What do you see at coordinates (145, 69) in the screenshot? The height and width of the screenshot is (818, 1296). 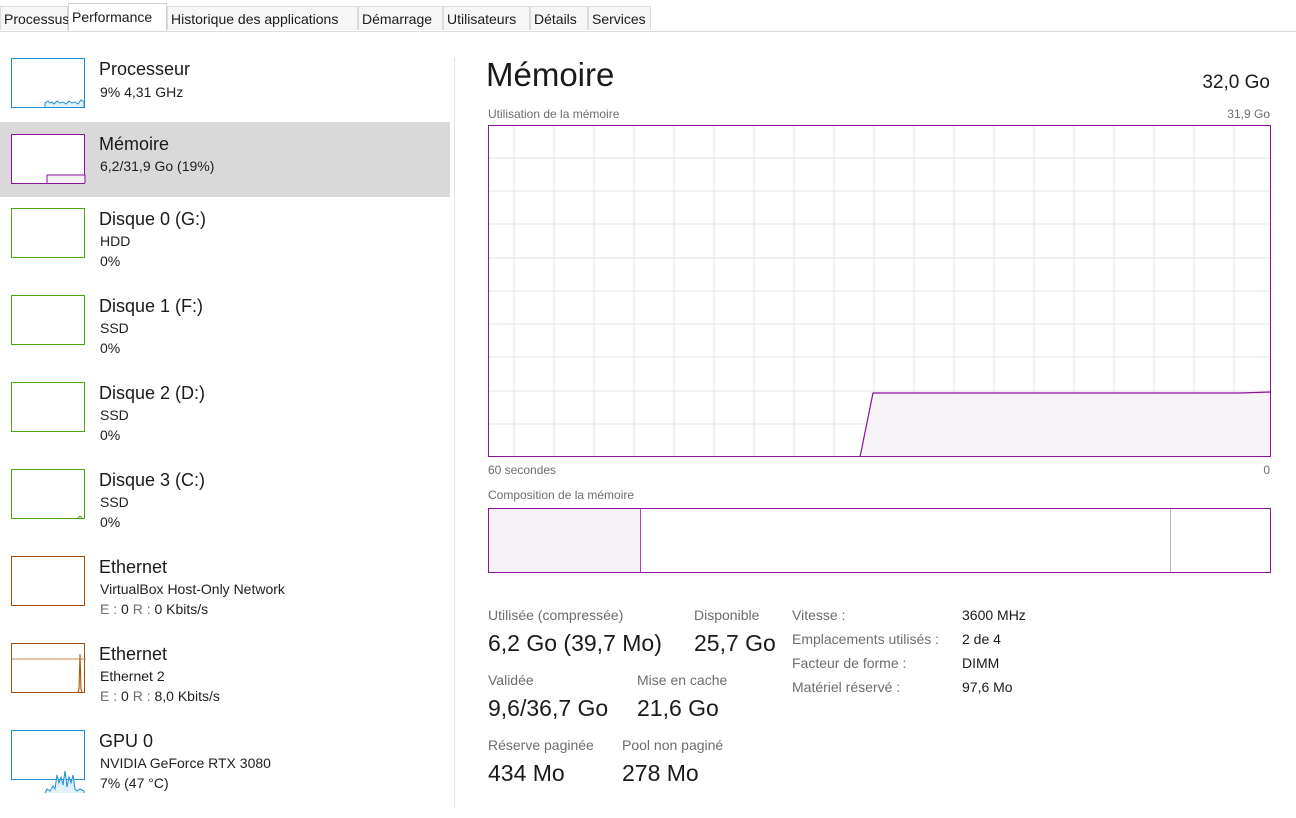 I see `sidebar-item-title: Processeur` at bounding box center [145, 69].